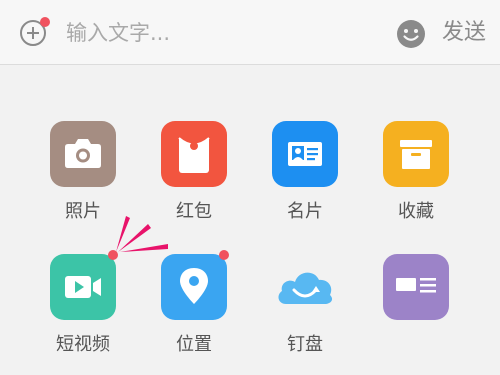  I want to click on tile-label: 名片, so click(305, 211).